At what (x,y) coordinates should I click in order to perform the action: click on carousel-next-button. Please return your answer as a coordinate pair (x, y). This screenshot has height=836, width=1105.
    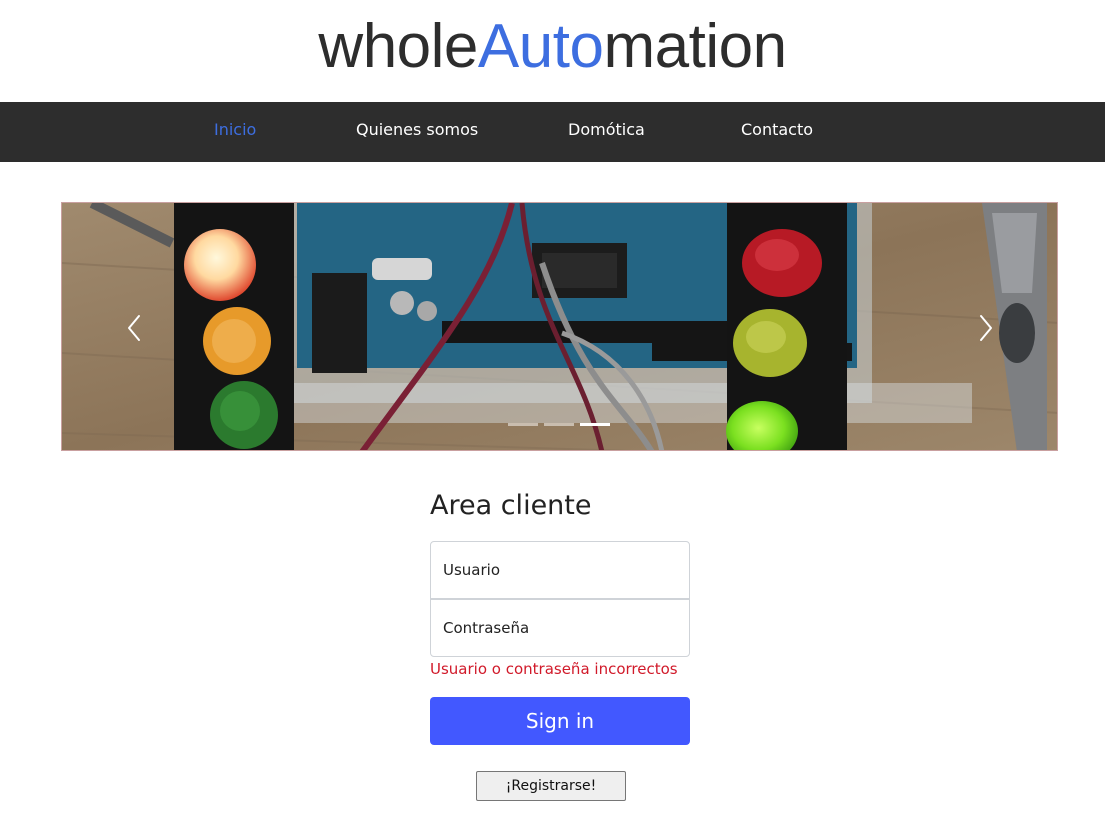
    Looking at the image, I should click on (985, 328).